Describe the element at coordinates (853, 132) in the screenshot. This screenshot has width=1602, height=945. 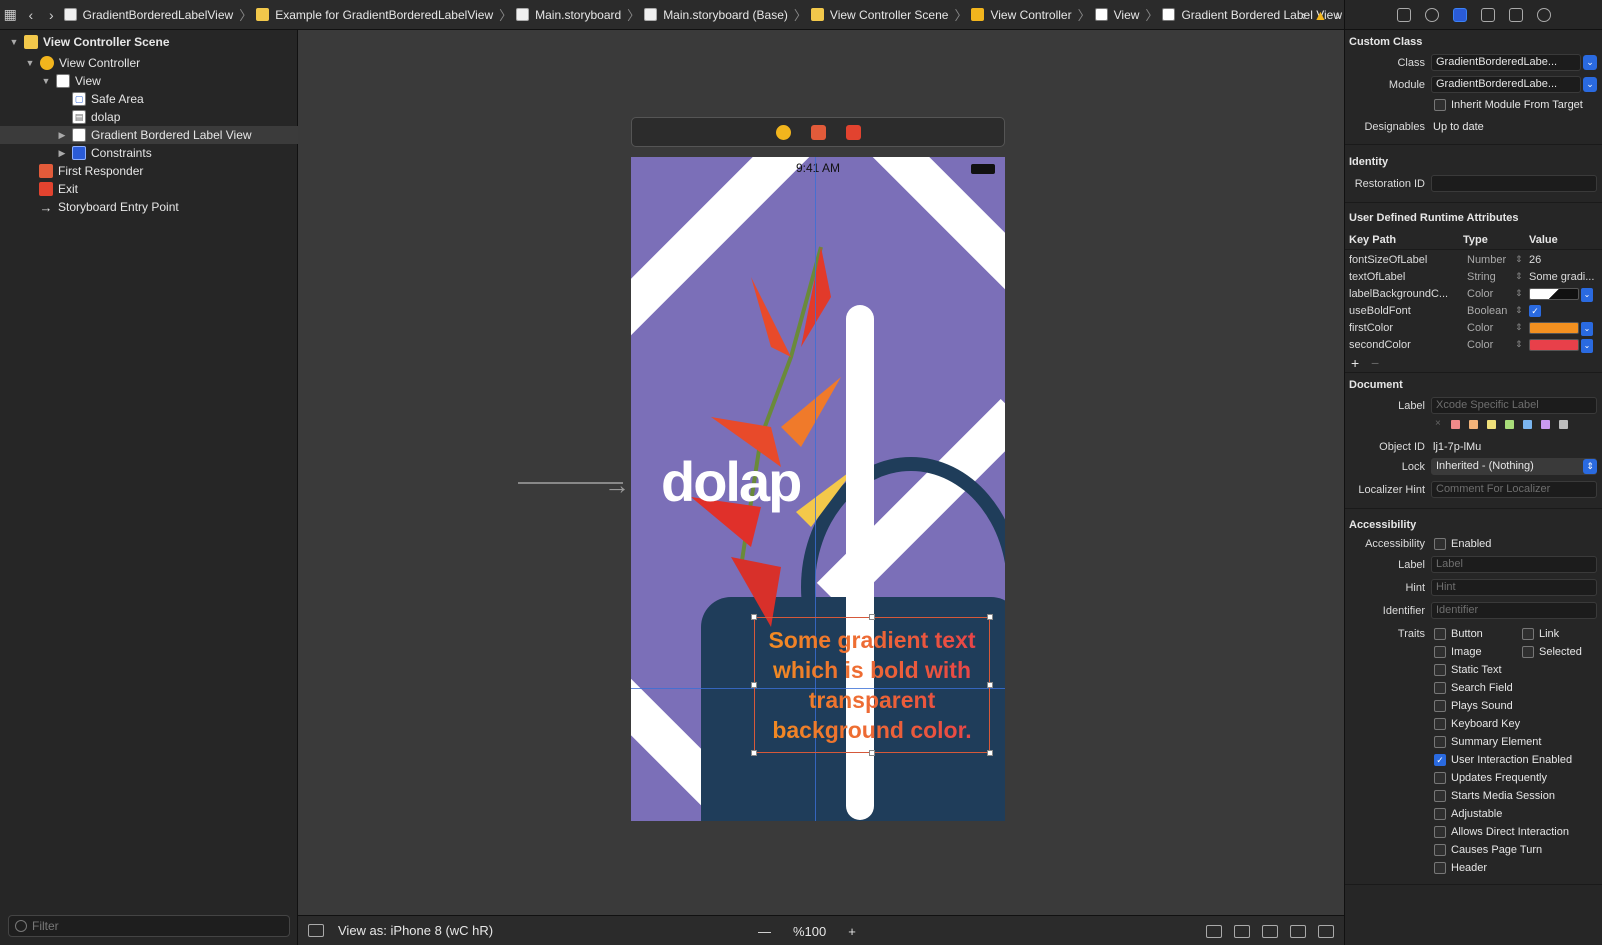
I see `exit-icon` at that location.